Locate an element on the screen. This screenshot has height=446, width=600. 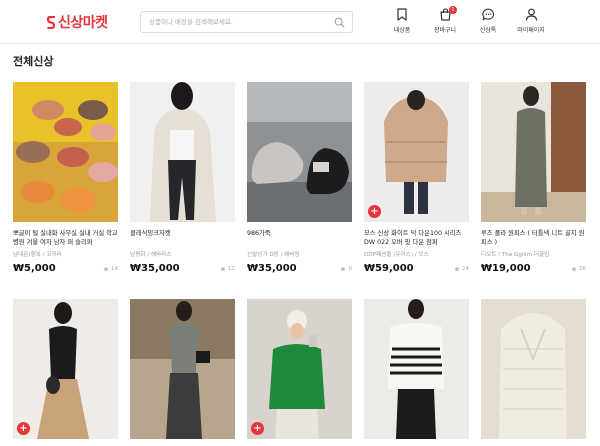
product-likes: 12 is located at coordinates (227, 269).